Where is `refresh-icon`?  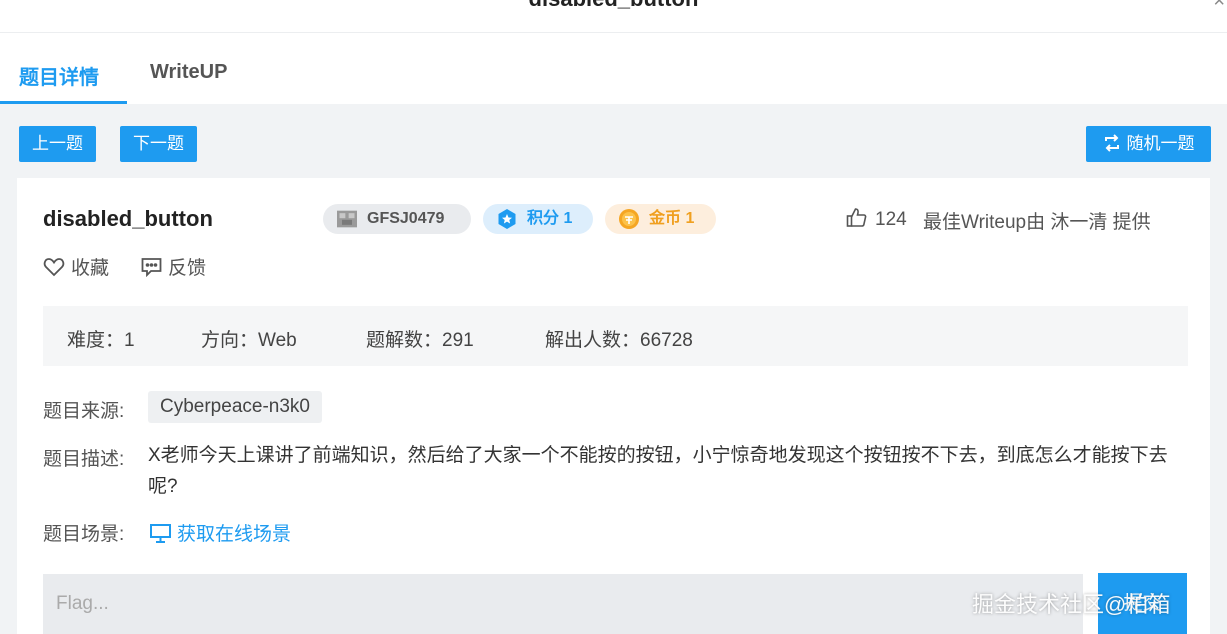
refresh-icon is located at coordinates (1111, 143).